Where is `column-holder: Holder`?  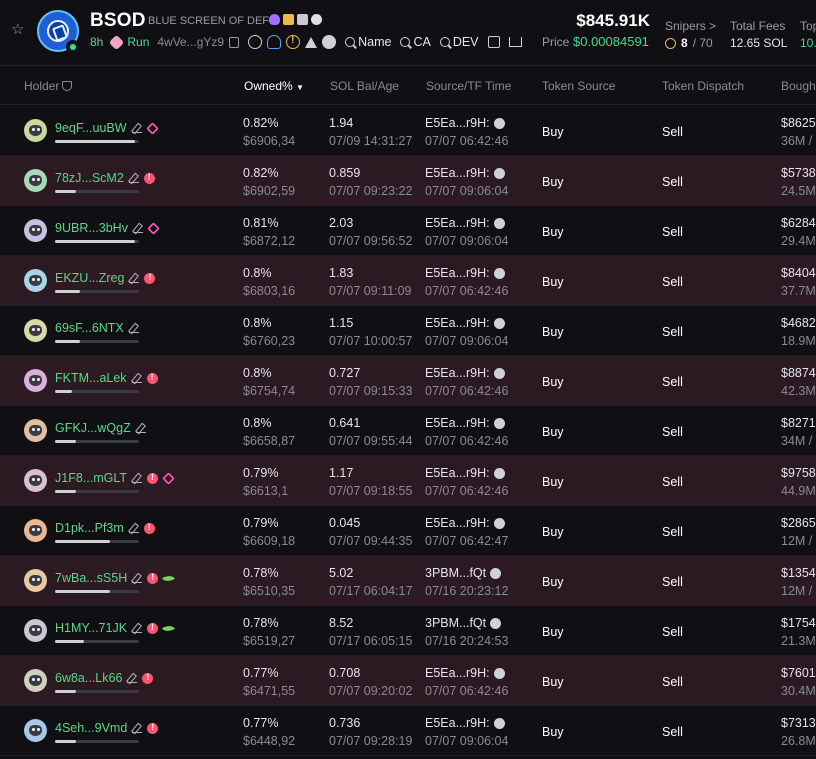
column-holder: Holder is located at coordinates (48, 86).